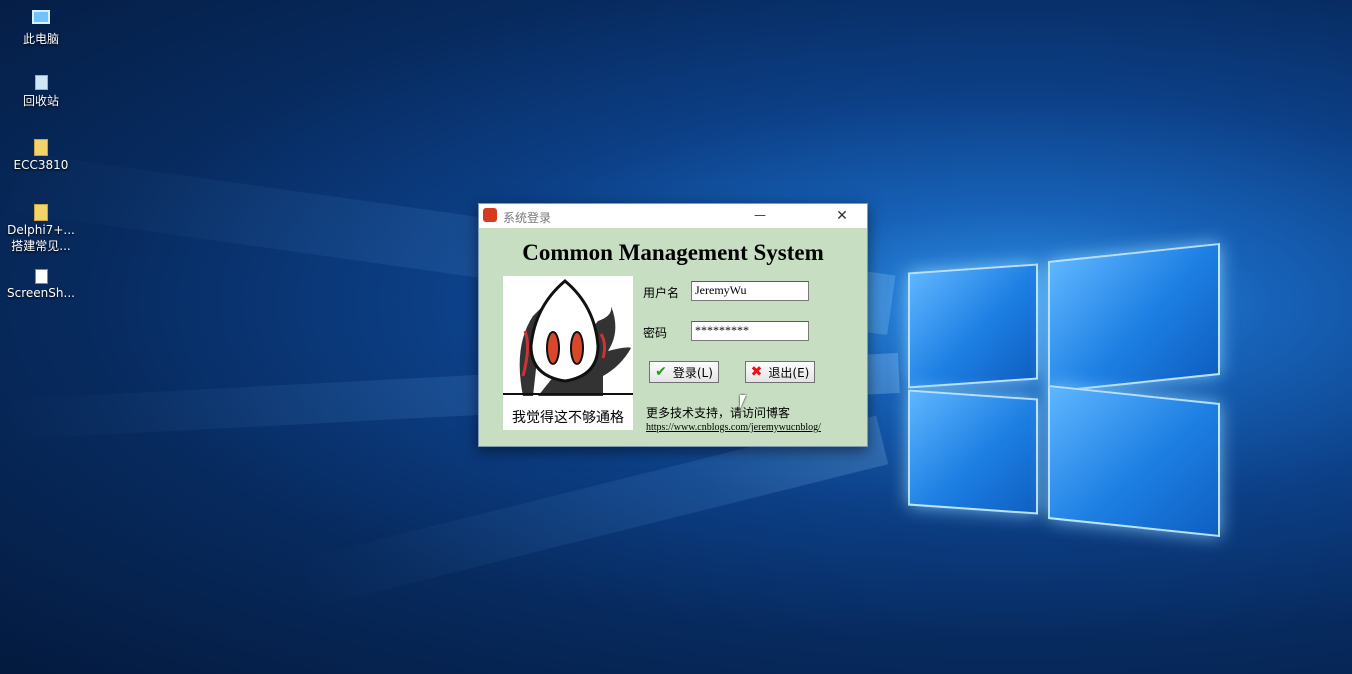 The height and width of the screenshot is (674, 1352). I want to click on password-label: 密码, so click(655, 333).